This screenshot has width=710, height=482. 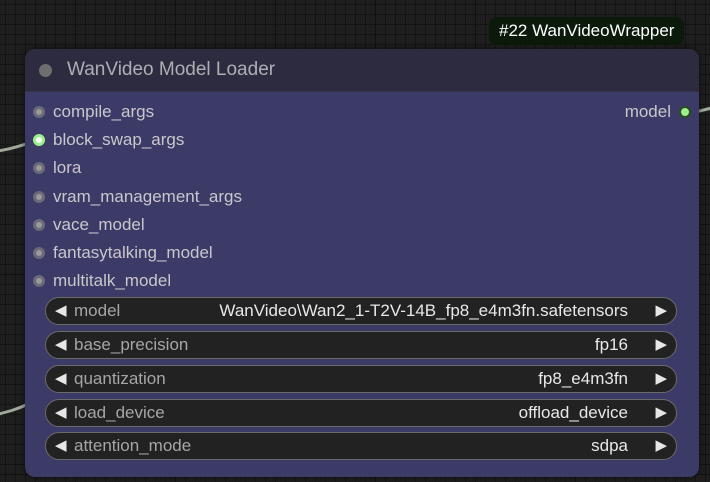 What do you see at coordinates (119, 139) in the screenshot?
I see `input-slot-label: block_swap_args` at bounding box center [119, 139].